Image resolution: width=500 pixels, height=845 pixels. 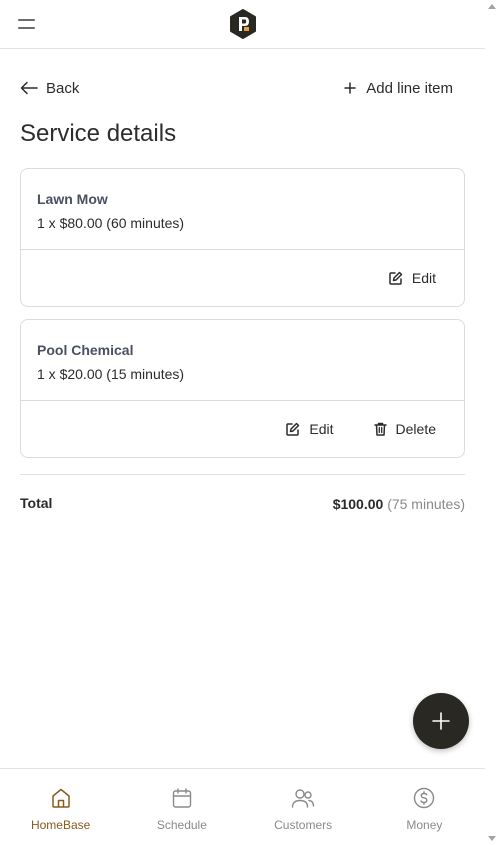 What do you see at coordinates (492, 422) in the screenshot?
I see `scrollbar` at bounding box center [492, 422].